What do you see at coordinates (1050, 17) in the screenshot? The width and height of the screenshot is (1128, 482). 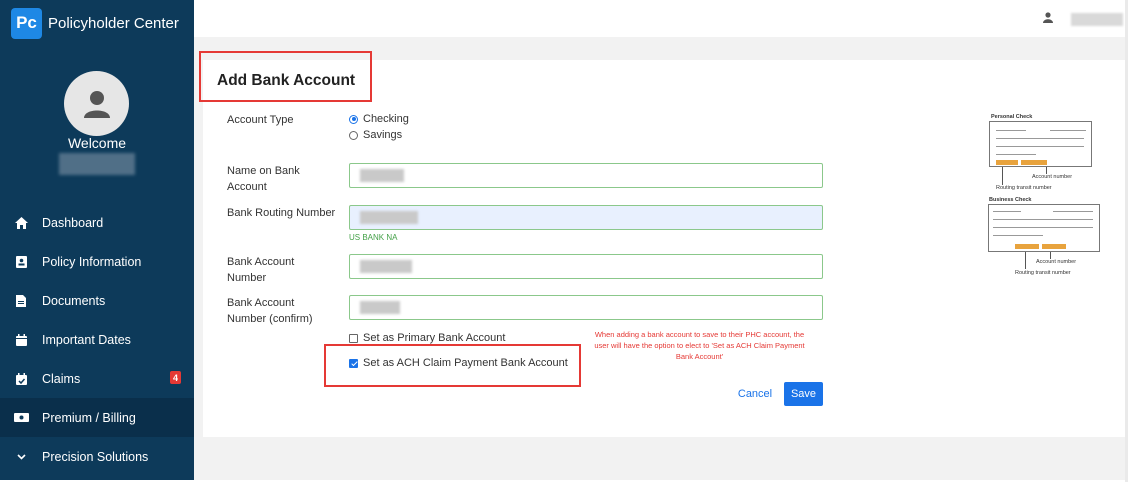 I see `account-icon` at bounding box center [1050, 17].